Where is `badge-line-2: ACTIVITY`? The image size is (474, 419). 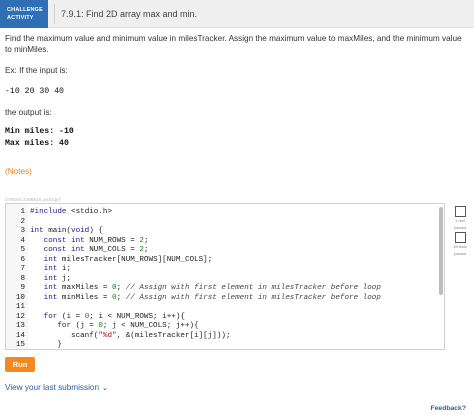 badge-line-2: ACTIVITY is located at coordinates (20, 17).